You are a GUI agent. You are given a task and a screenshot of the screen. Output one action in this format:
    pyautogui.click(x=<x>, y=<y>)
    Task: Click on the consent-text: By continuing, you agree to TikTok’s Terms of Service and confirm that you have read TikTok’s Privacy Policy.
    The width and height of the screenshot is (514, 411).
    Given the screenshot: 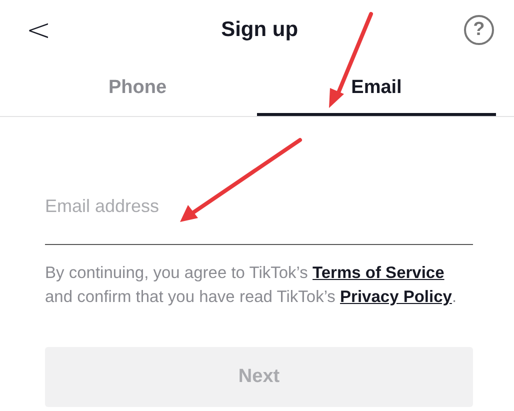 What is the action you would take?
    pyautogui.click(x=251, y=285)
    